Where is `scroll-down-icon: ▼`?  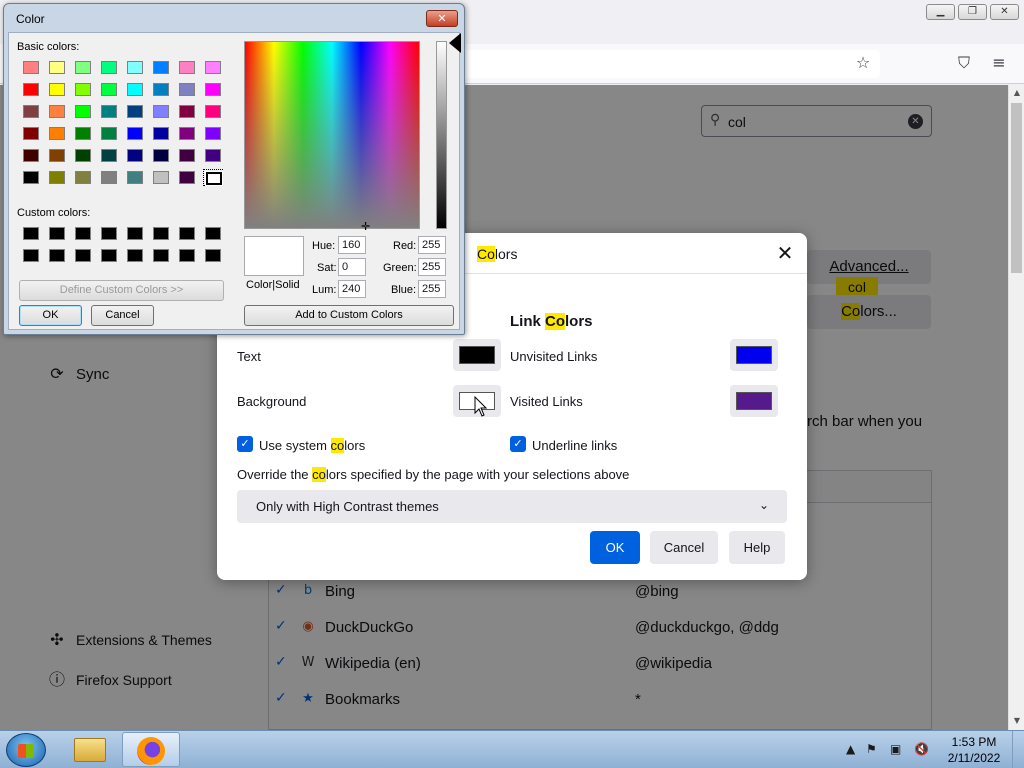
scroll-down-icon: ▼ is located at coordinates (1016, 721).